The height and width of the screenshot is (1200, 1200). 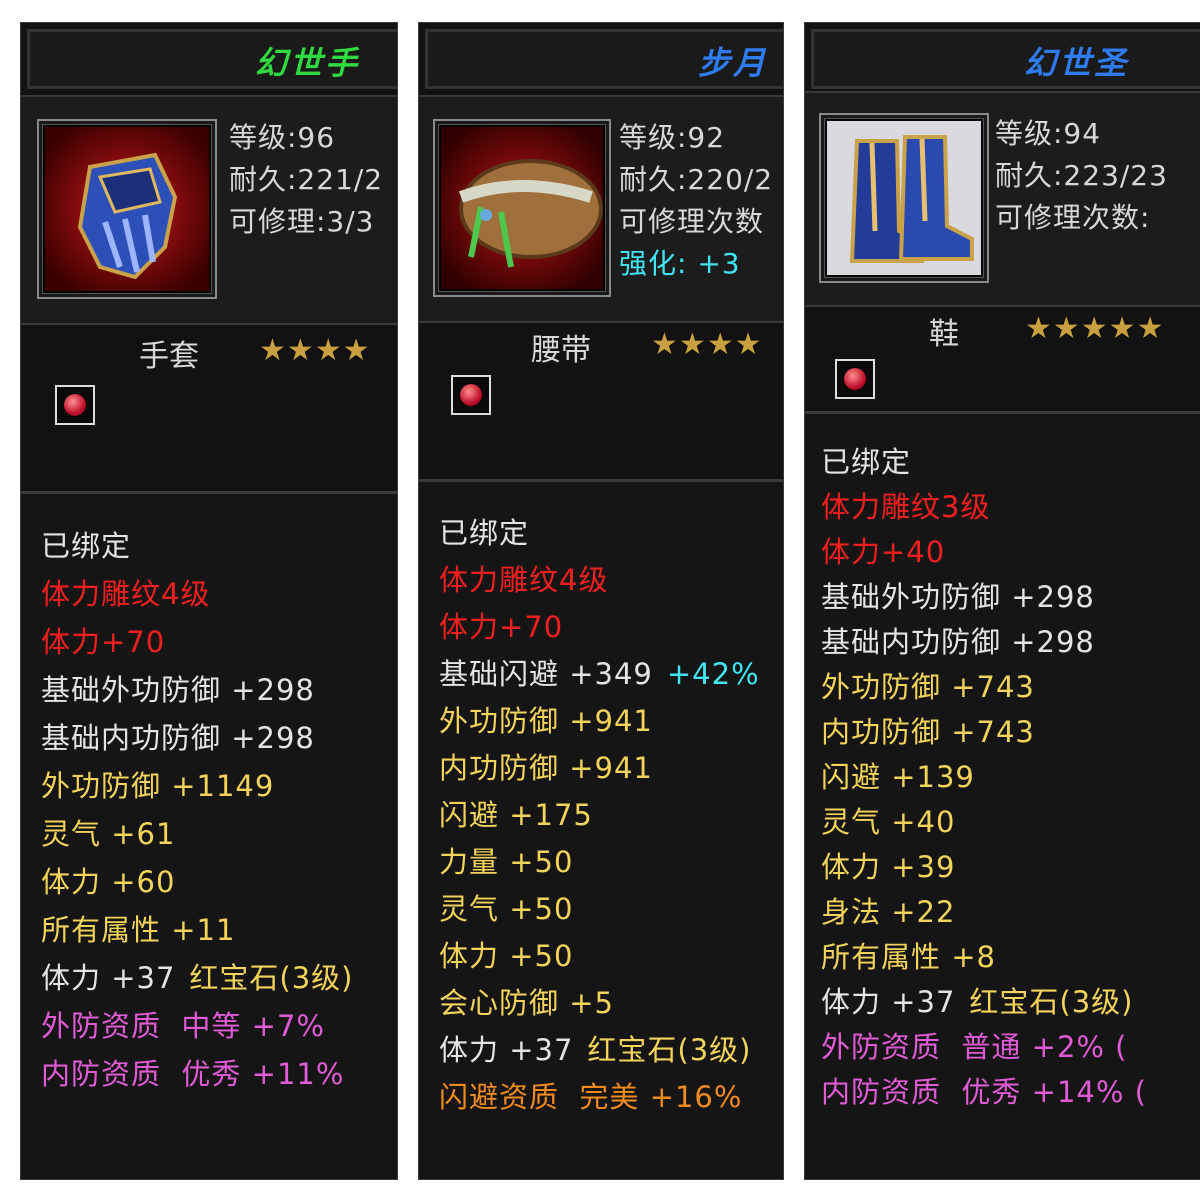 What do you see at coordinates (601, 400) in the screenshot?
I see `item-type-row: 腰带 ★★★★` at bounding box center [601, 400].